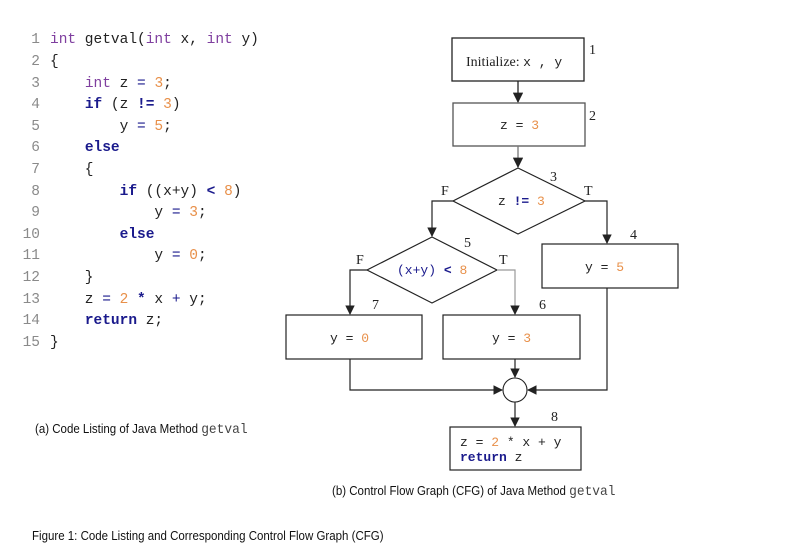 Image resolution: width=802 pixels, height=560 pixels. I want to click on node-1-label: 1, so click(592, 50).